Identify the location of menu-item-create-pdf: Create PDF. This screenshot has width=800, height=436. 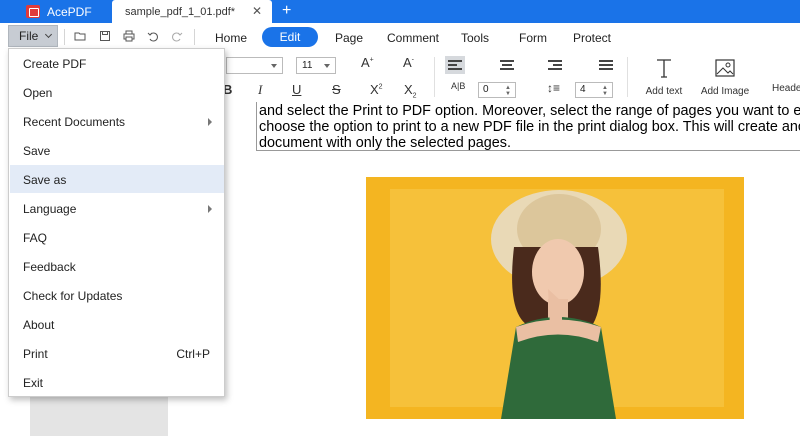
(117, 63).